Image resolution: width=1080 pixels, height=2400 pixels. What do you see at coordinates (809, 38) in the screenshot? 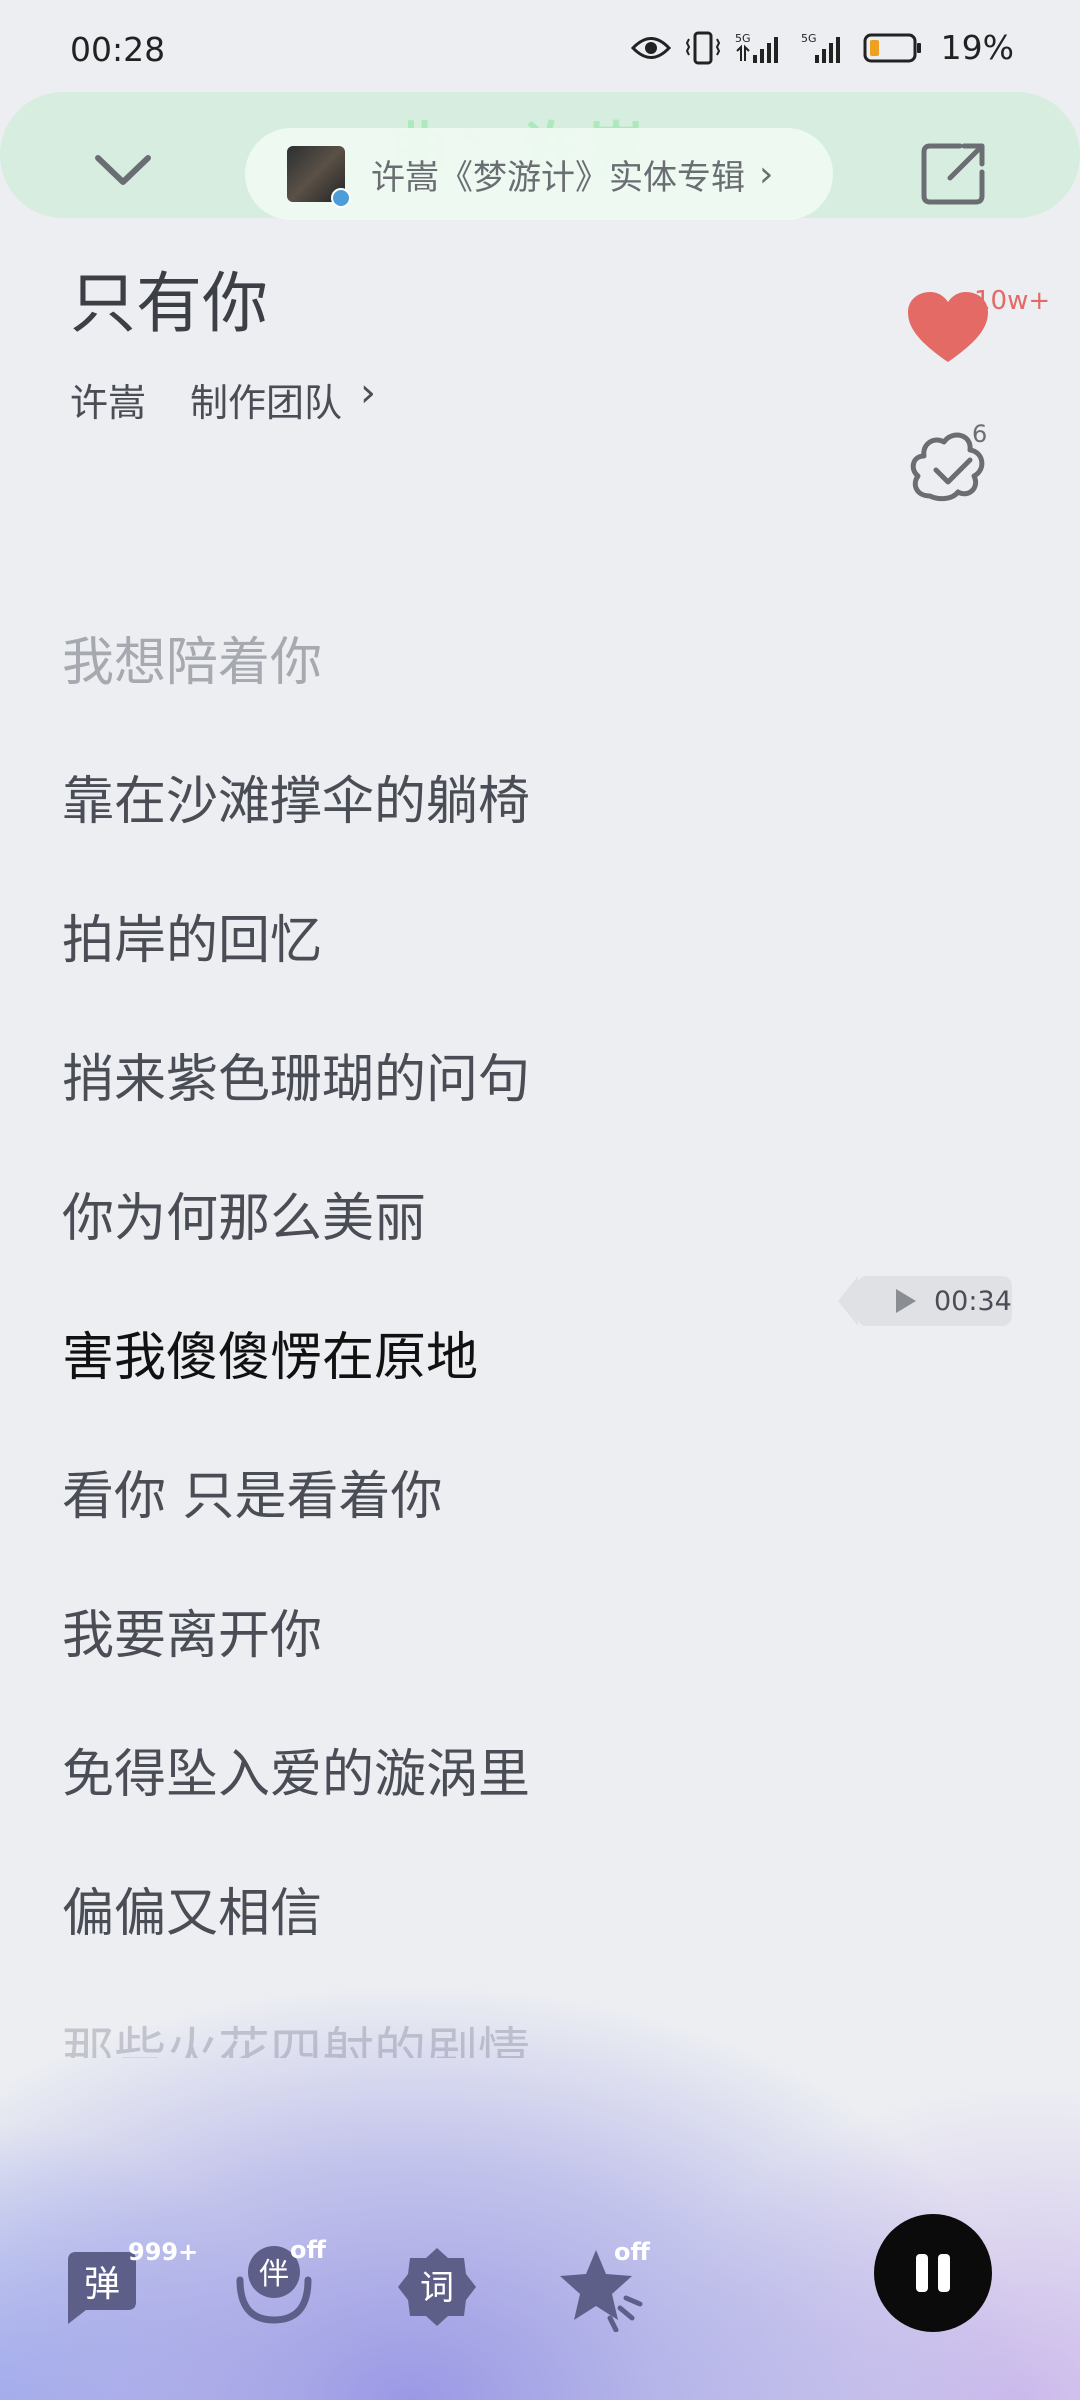
I see `network-label-2: 5G` at bounding box center [809, 38].